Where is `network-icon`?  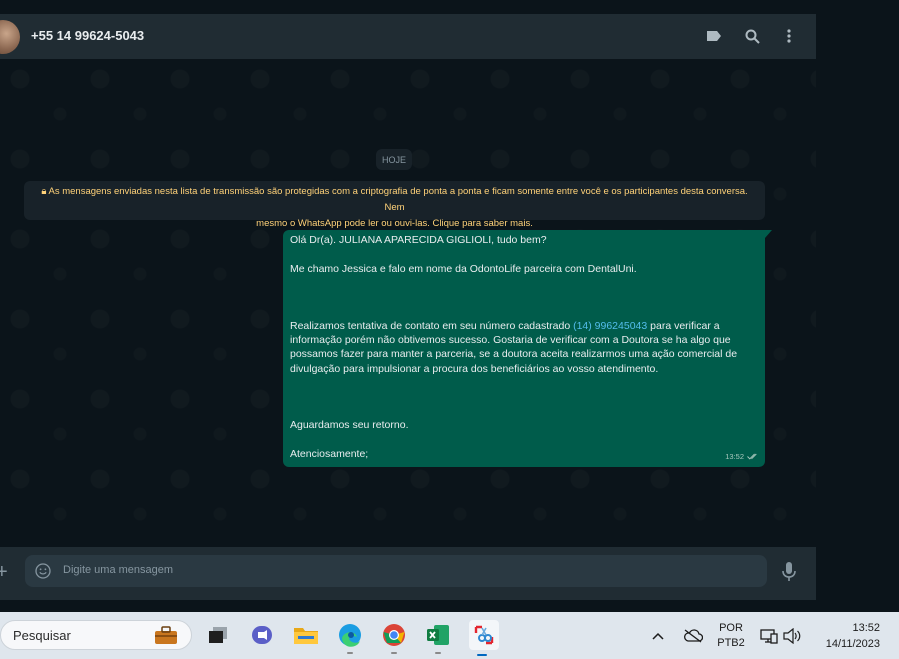
network-icon is located at coordinates (769, 635).